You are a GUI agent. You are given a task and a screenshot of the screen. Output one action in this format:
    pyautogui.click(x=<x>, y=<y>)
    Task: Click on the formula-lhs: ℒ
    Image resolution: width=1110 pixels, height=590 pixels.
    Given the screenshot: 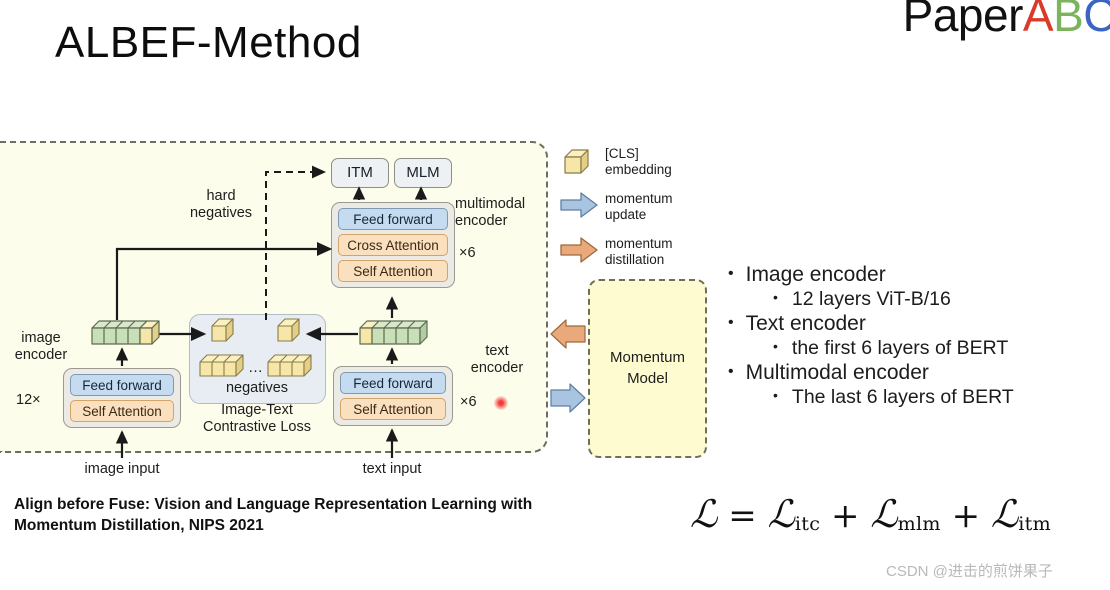 What is the action you would take?
    pyautogui.click(x=704, y=514)
    